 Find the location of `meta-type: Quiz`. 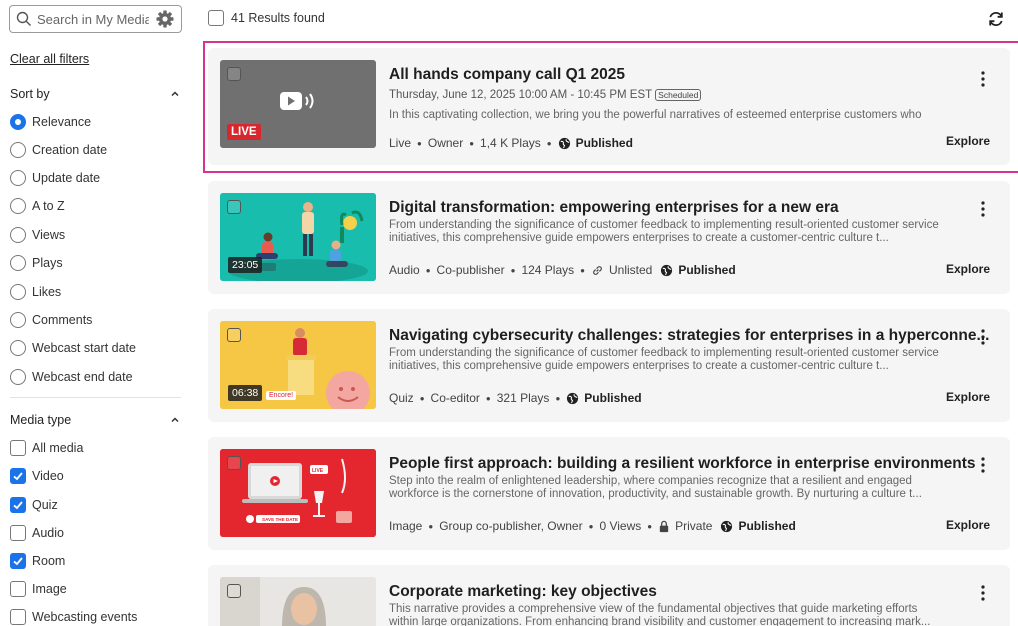

meta-type: Quiz is located at coordinates (401, 398).